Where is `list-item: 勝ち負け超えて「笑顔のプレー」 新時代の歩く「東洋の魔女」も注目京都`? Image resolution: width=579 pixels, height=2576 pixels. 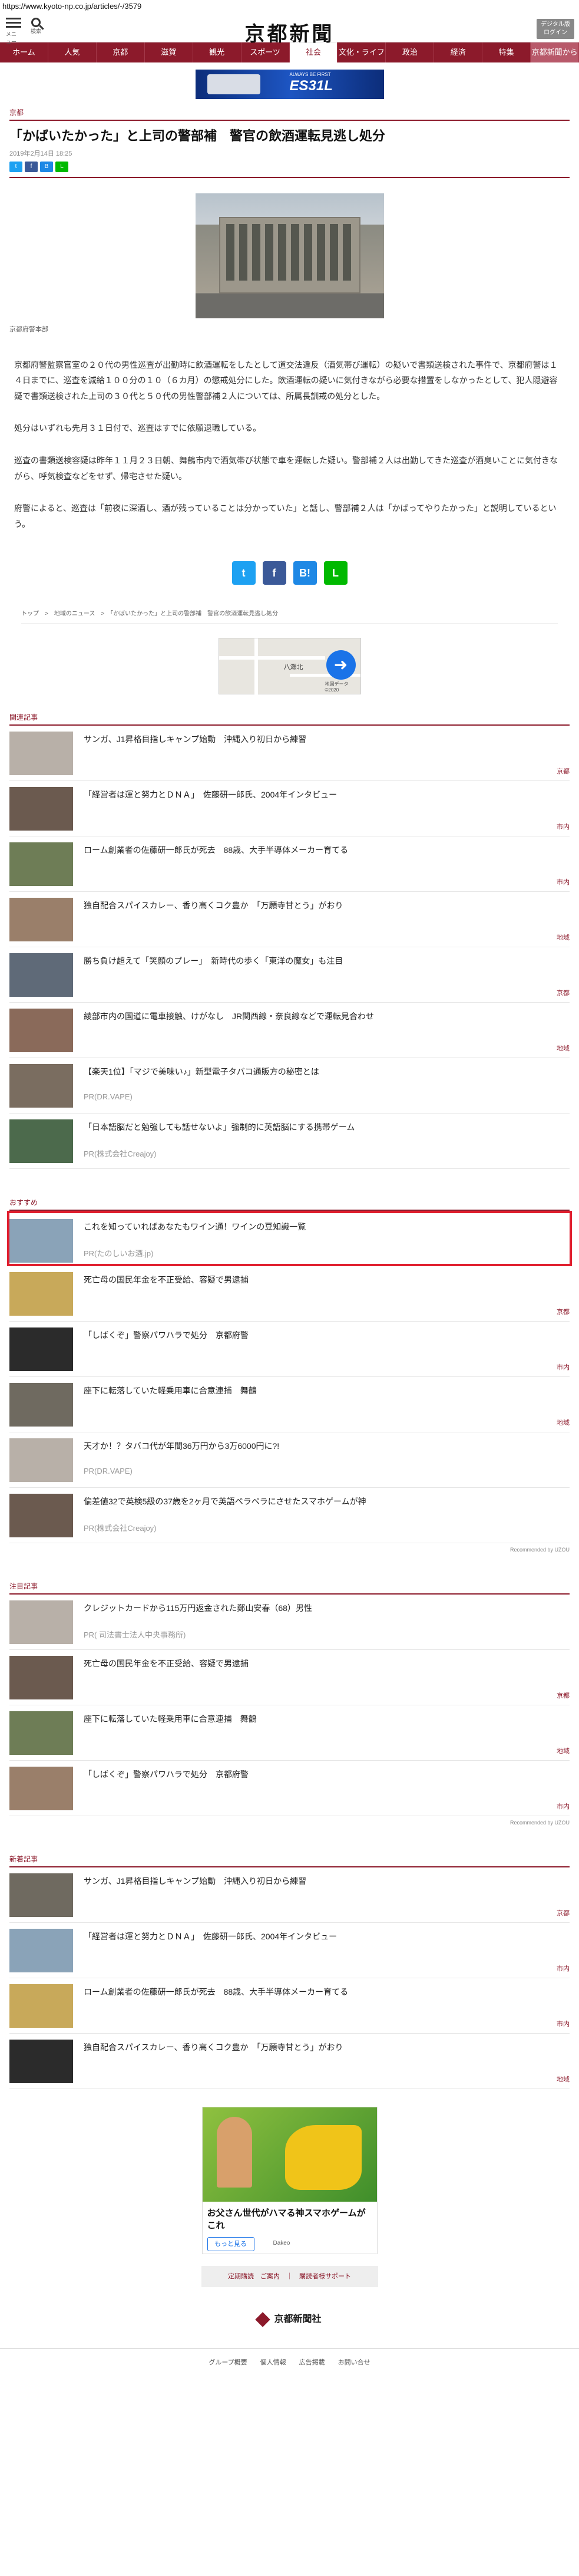
list-item: 勝ち負け超えて「笑顔のプレー」 新時代の歩く「東洋の魔女」も注目京都 is located at coordinates (289, 975).